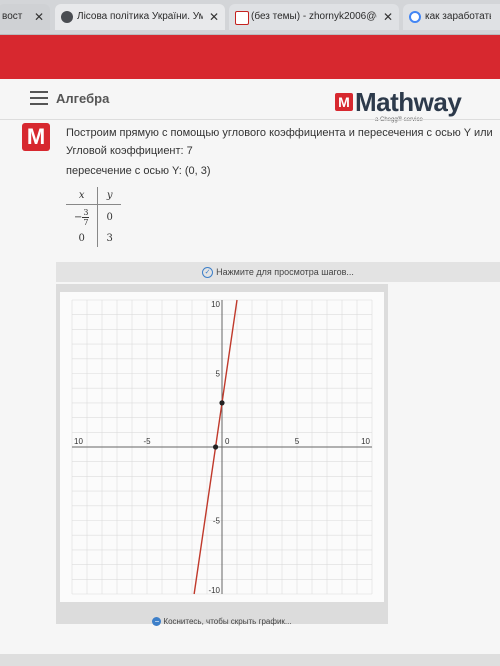  I want to click on table-row: −3 7 0, so click(93, 217).